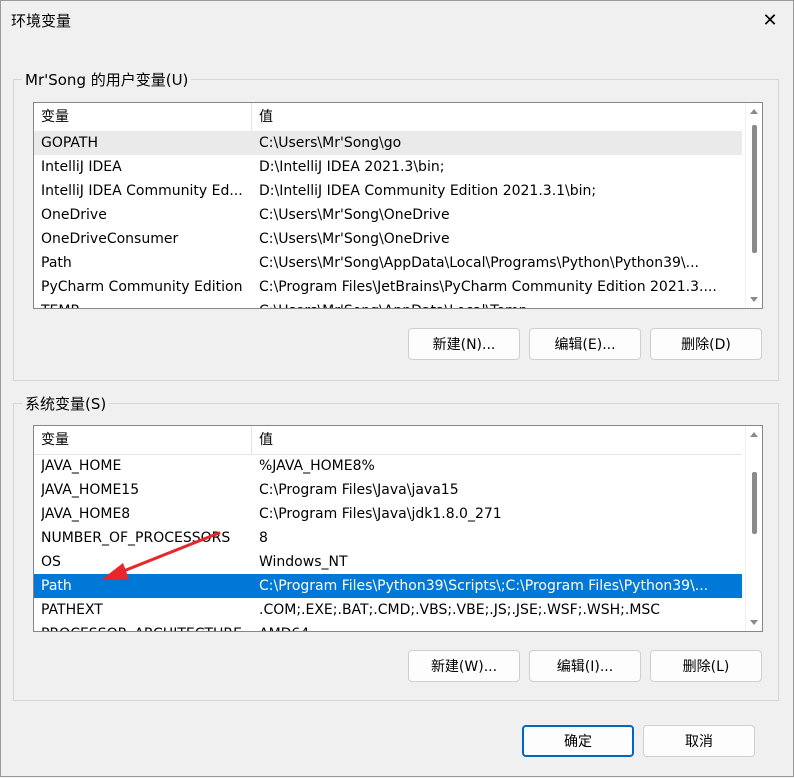 The width and height of the screenshot is (794, 778). Describe the element at coordinates (110, 239) in the screenshot. I see `variable-name: OneDriveConsumer` at that location.